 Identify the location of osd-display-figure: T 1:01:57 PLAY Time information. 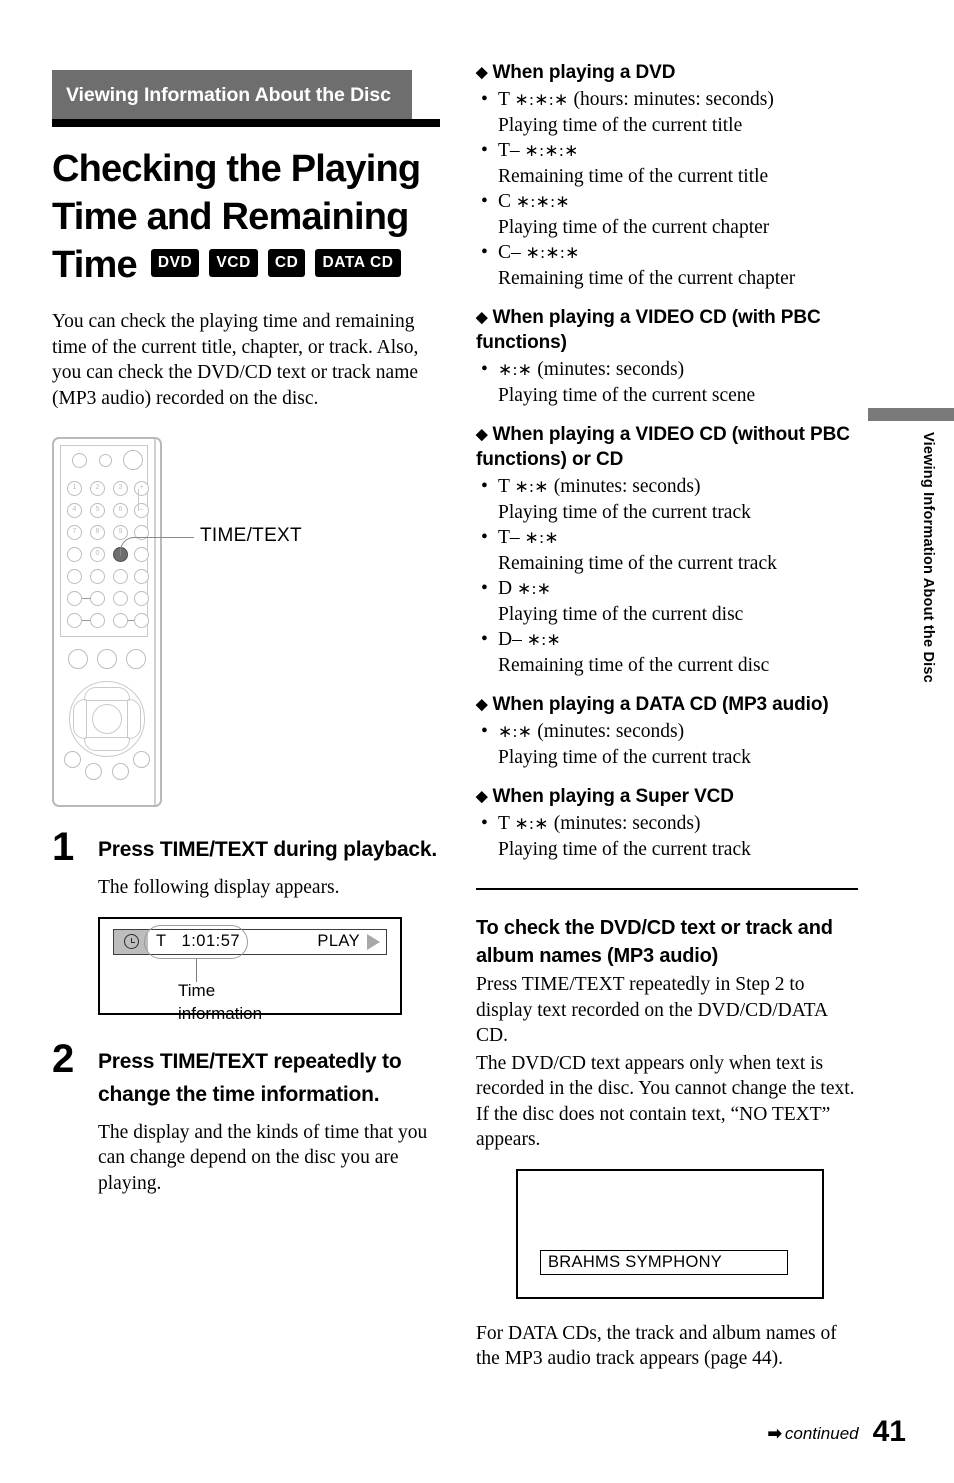
(250, 969).